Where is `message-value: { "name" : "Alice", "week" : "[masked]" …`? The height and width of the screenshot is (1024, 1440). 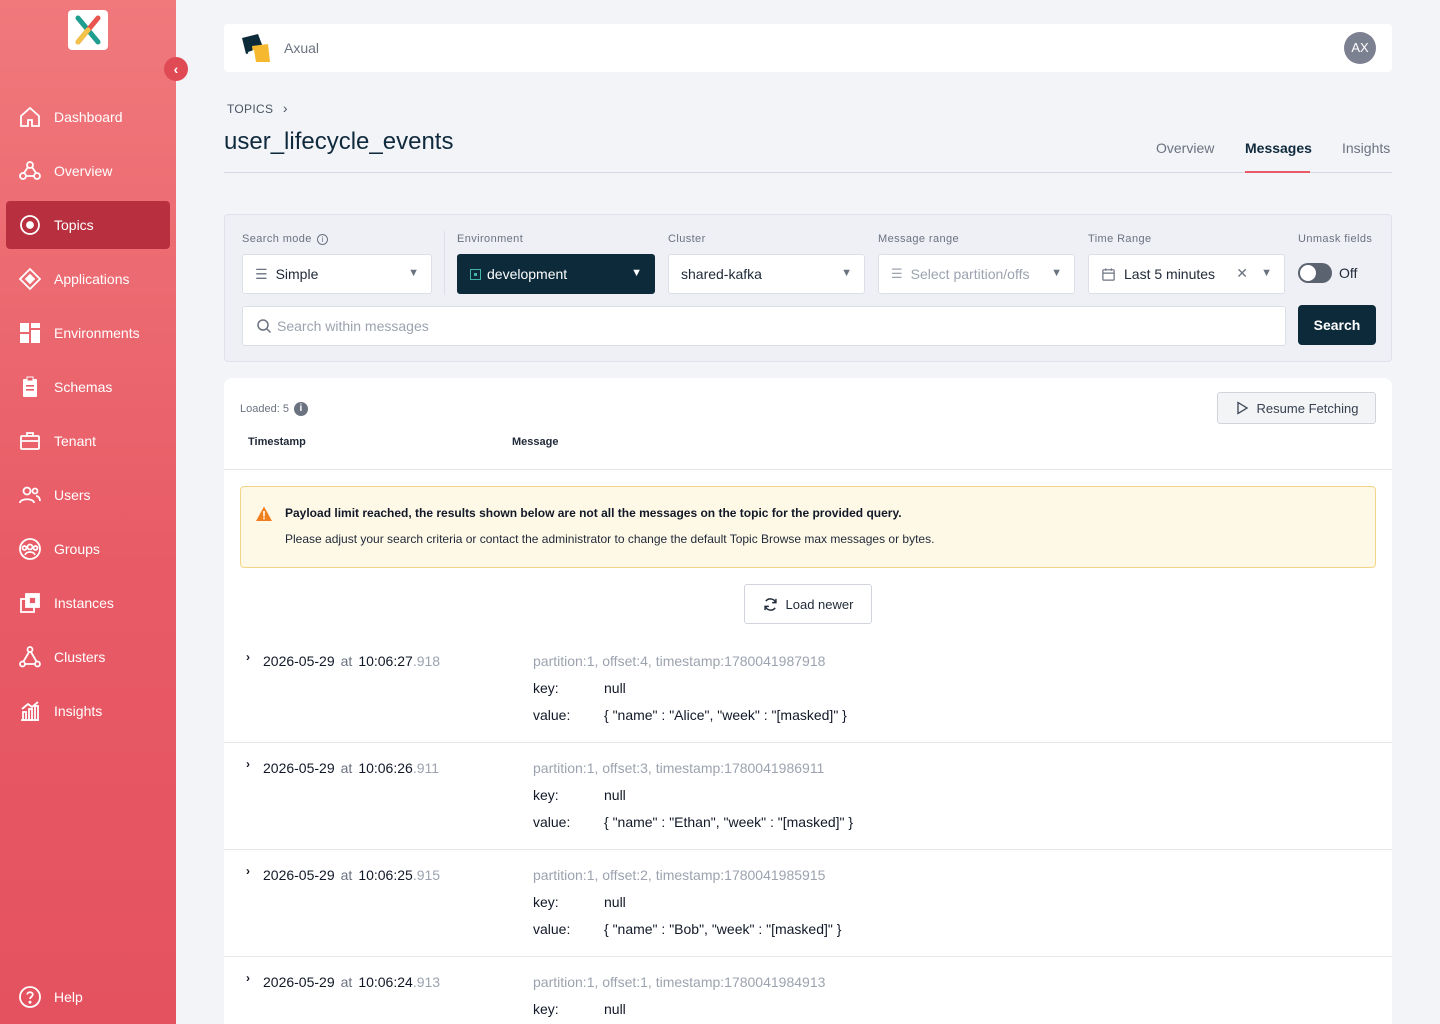
message-value: { "name" : "Alice", "week" : "[masked]" … is located at coordinates (725, 715).